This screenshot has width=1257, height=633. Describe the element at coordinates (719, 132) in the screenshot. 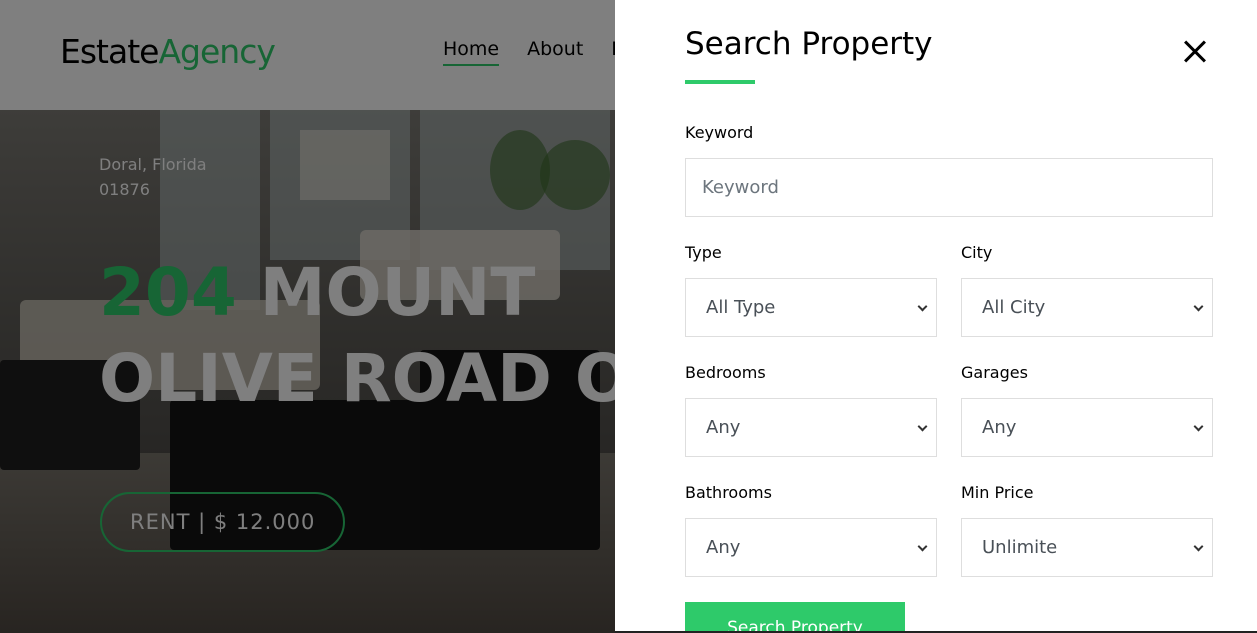

I see `keyword-label: Keyword` at that location.